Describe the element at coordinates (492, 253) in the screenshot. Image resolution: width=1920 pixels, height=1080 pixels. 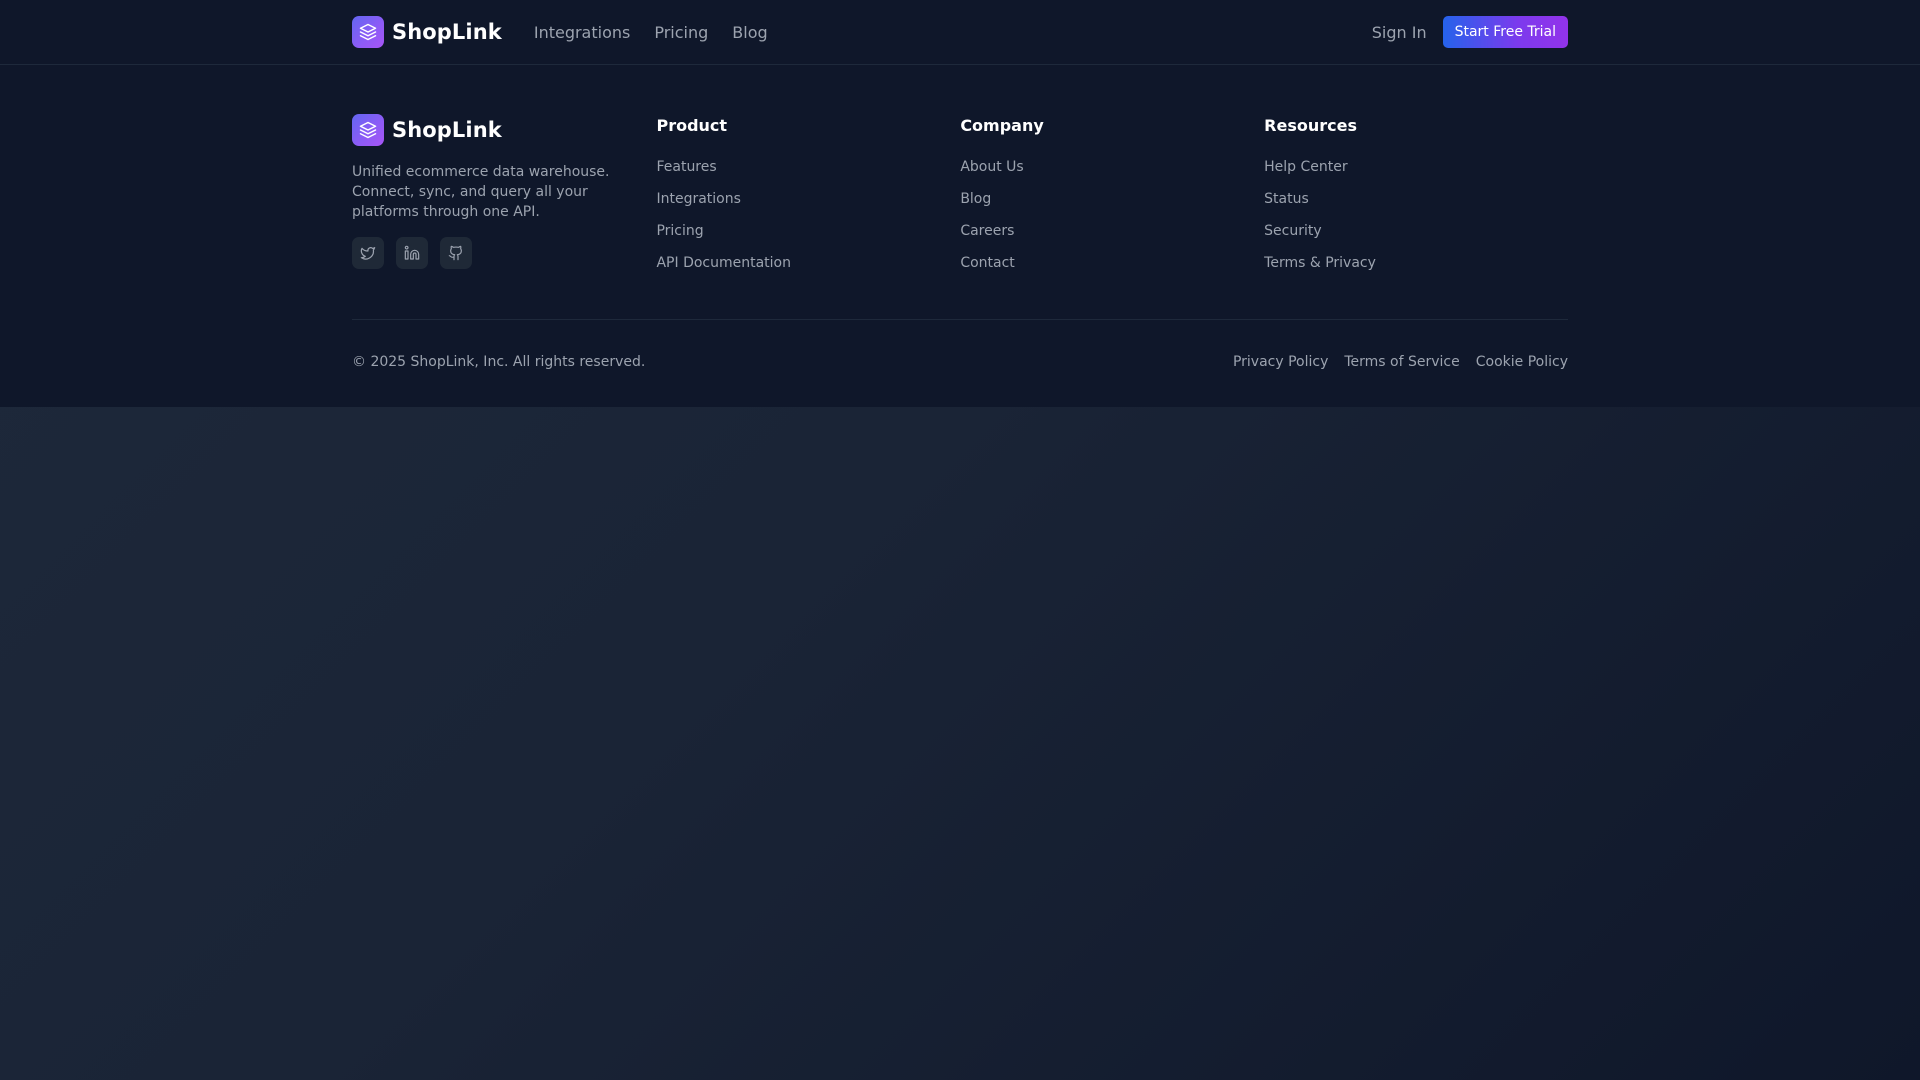
I see `social-links` at that location.